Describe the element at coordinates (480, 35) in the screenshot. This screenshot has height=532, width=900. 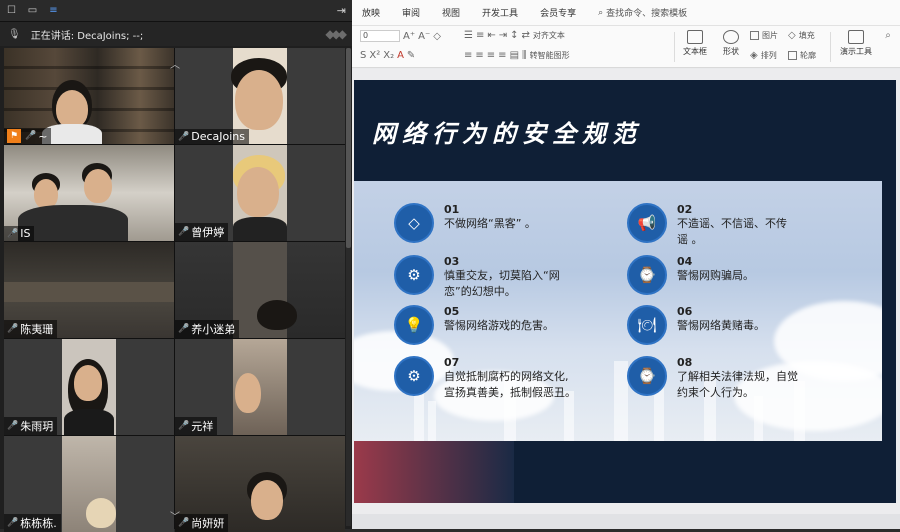
I see `numbering-icon: ≡` at that location.